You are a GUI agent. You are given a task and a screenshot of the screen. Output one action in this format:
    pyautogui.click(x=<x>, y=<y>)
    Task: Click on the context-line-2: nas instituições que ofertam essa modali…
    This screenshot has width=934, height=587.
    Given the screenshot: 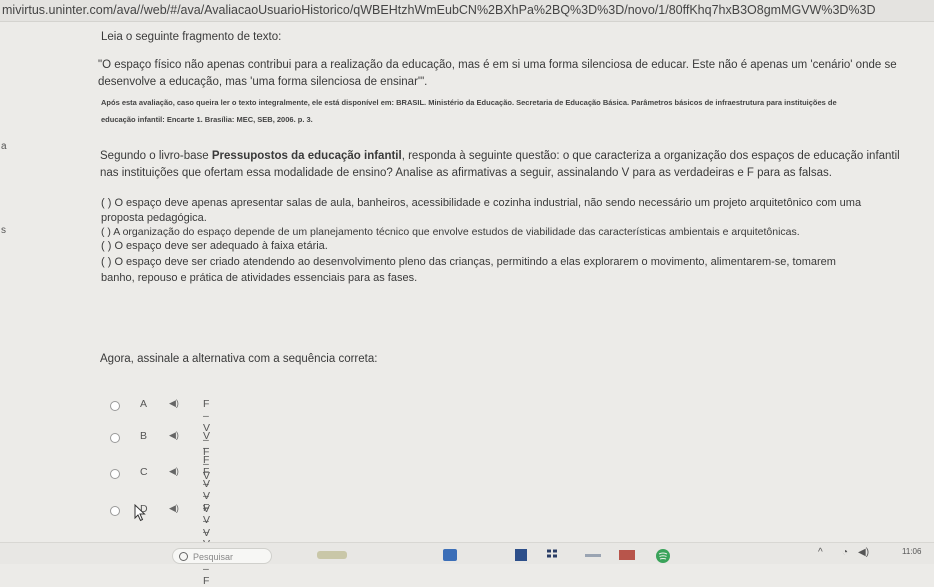 What is the action you would take?
    pyautogui.click(x=466, y=173)
    